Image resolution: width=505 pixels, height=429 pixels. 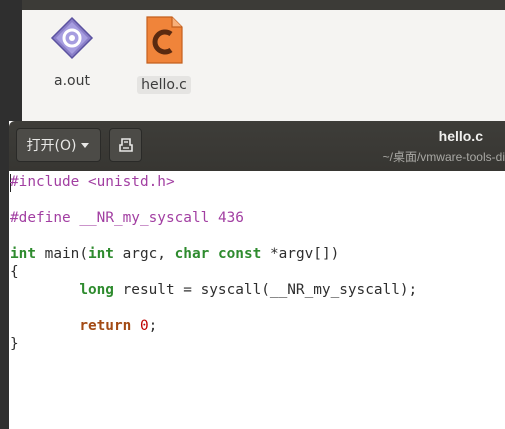 What do you see at coordinates (118, 326) in the screenshot?
I see `code-line: return 0;` at bounding box center [118, 326].